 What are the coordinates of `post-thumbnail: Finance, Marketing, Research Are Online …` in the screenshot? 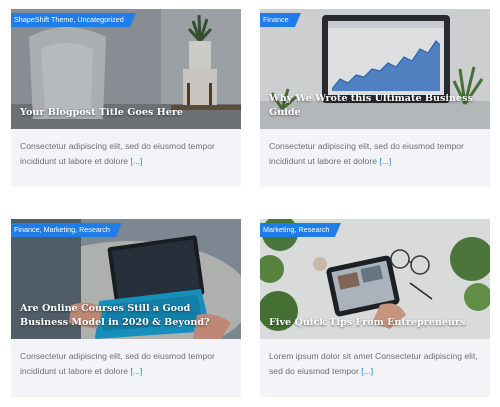 It's located at (126, 279).